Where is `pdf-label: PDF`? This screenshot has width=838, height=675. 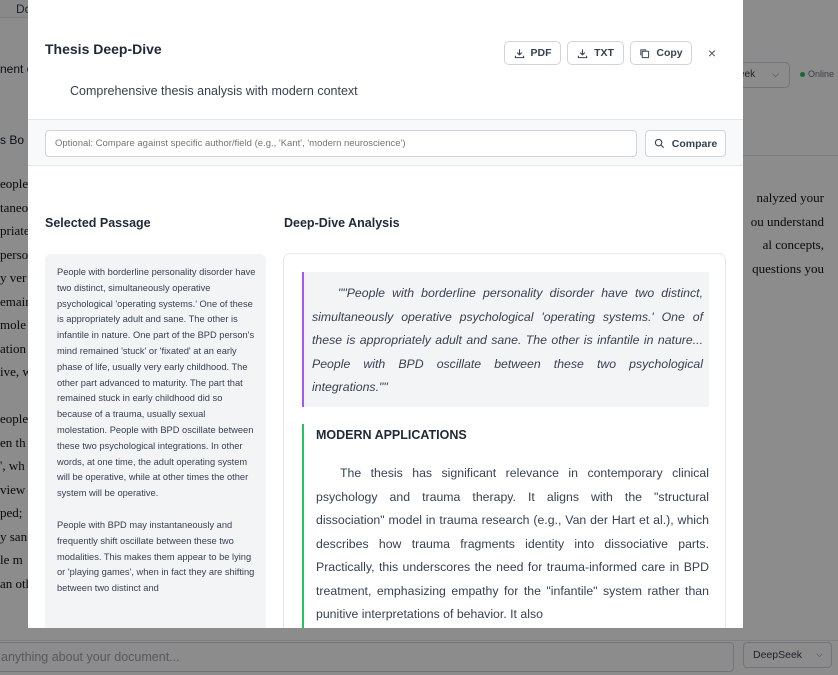
pdf-label: PDF is located at coordinates (541, 53).